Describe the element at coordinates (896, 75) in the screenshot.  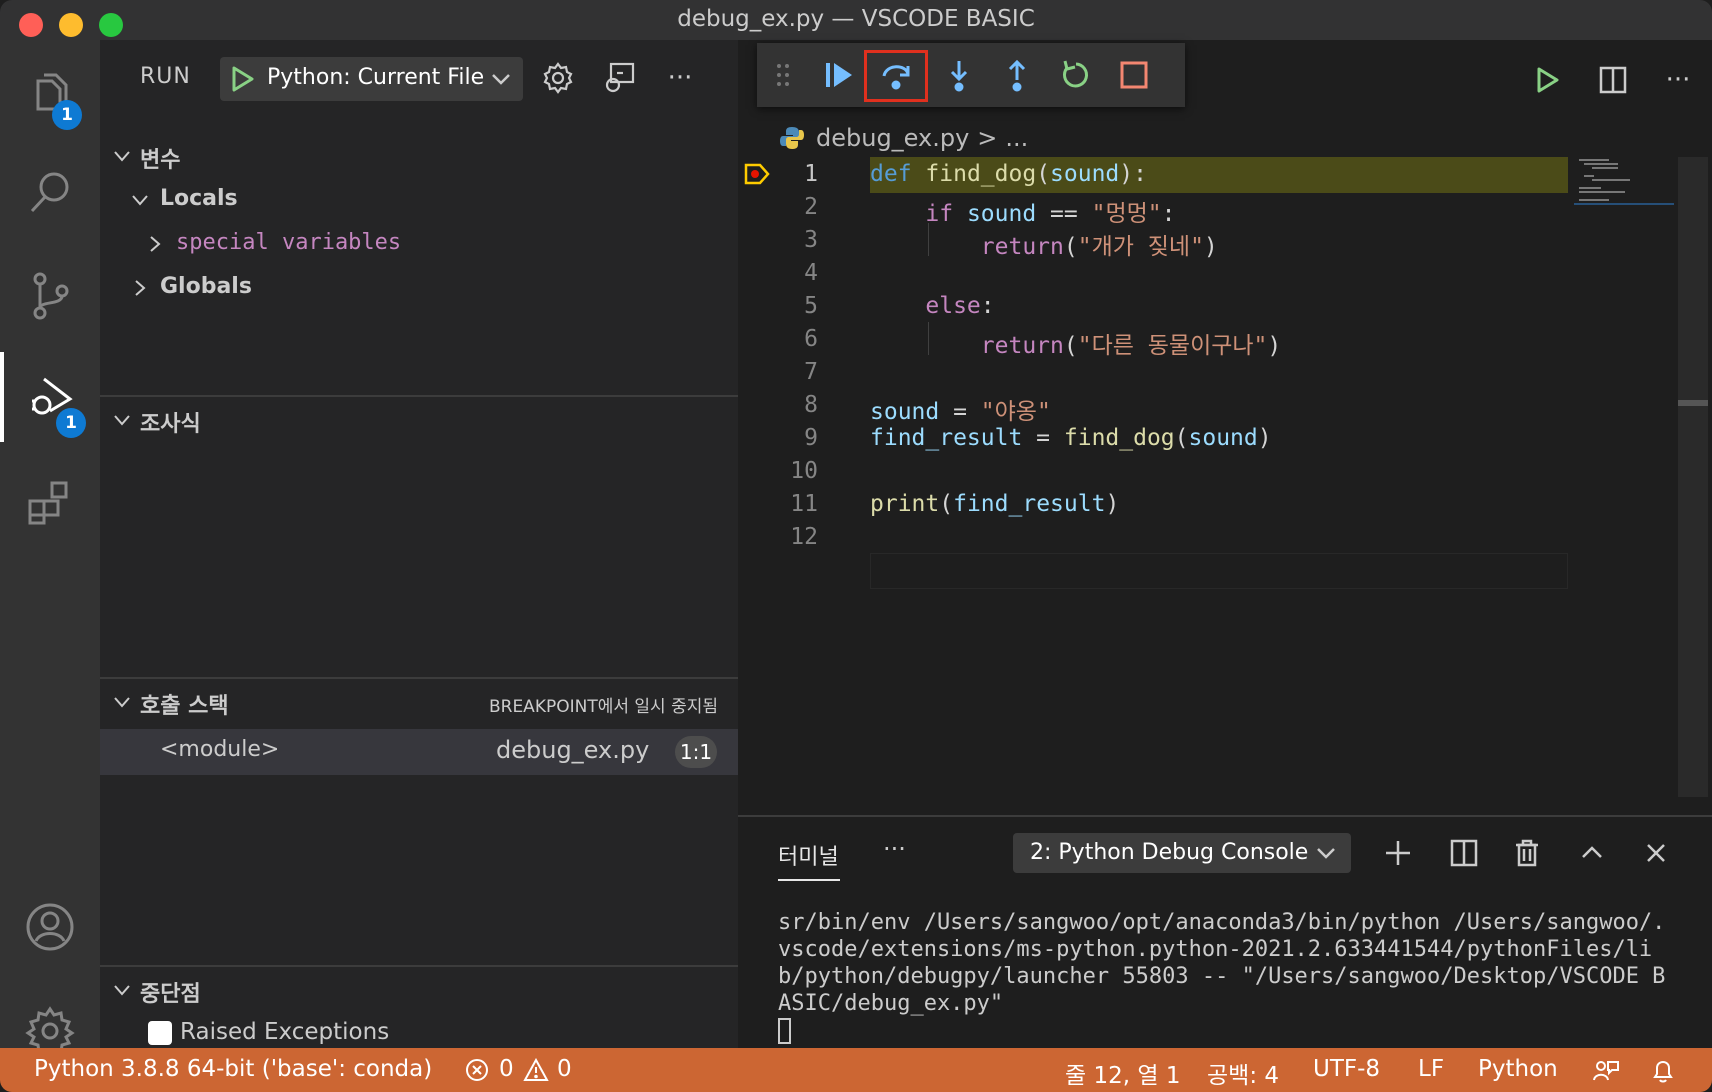
I see `step-over-button` at that location.